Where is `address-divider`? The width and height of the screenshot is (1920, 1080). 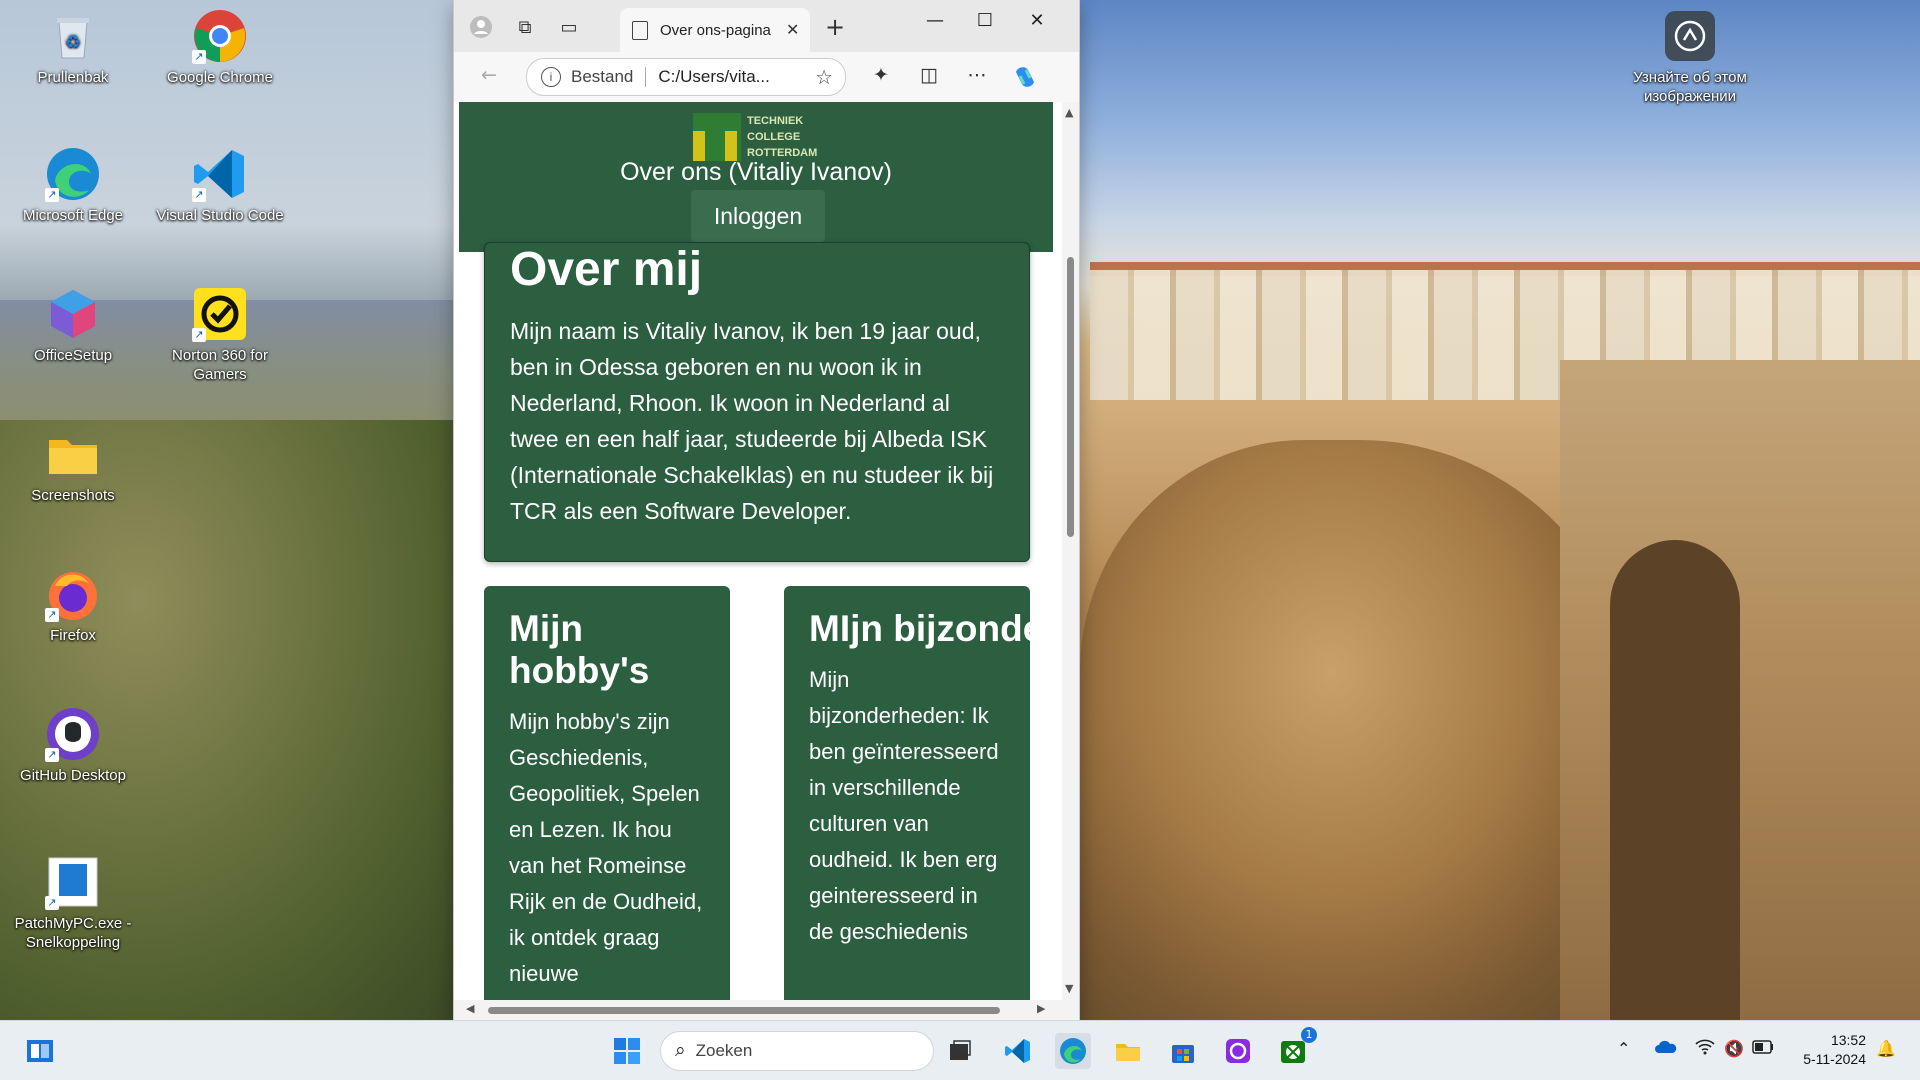 address-divider is located at coordinates (646, 77).